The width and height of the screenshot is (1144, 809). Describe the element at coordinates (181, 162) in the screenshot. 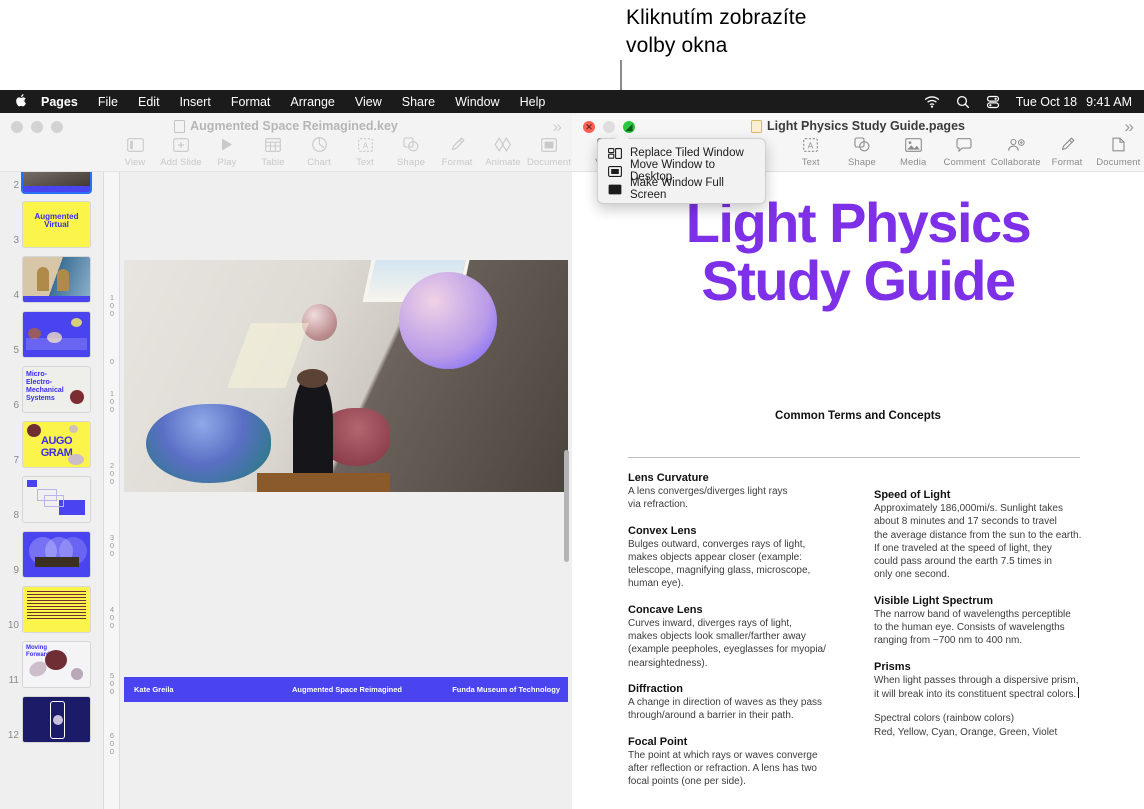

I see `keynote-toolbar-add-slide-label: Add Slide` at that location.